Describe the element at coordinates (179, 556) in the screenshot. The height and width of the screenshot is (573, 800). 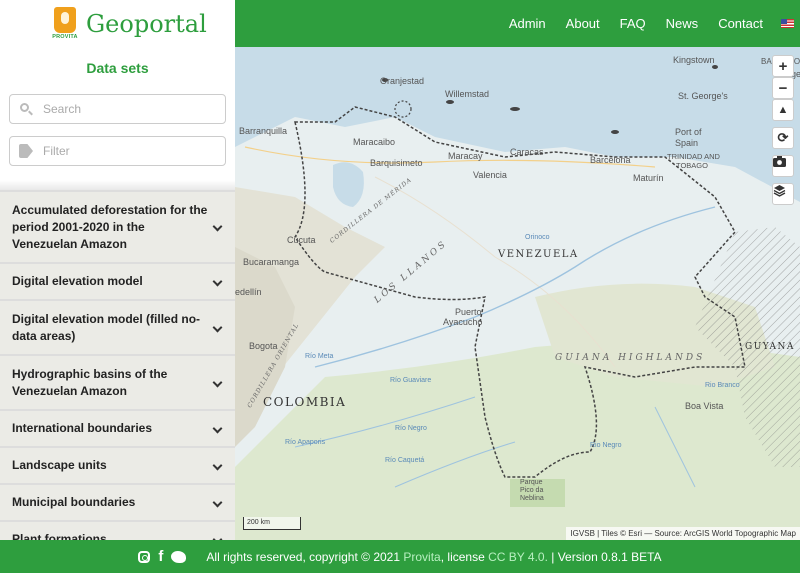
I see `twitter-icon` at that location.